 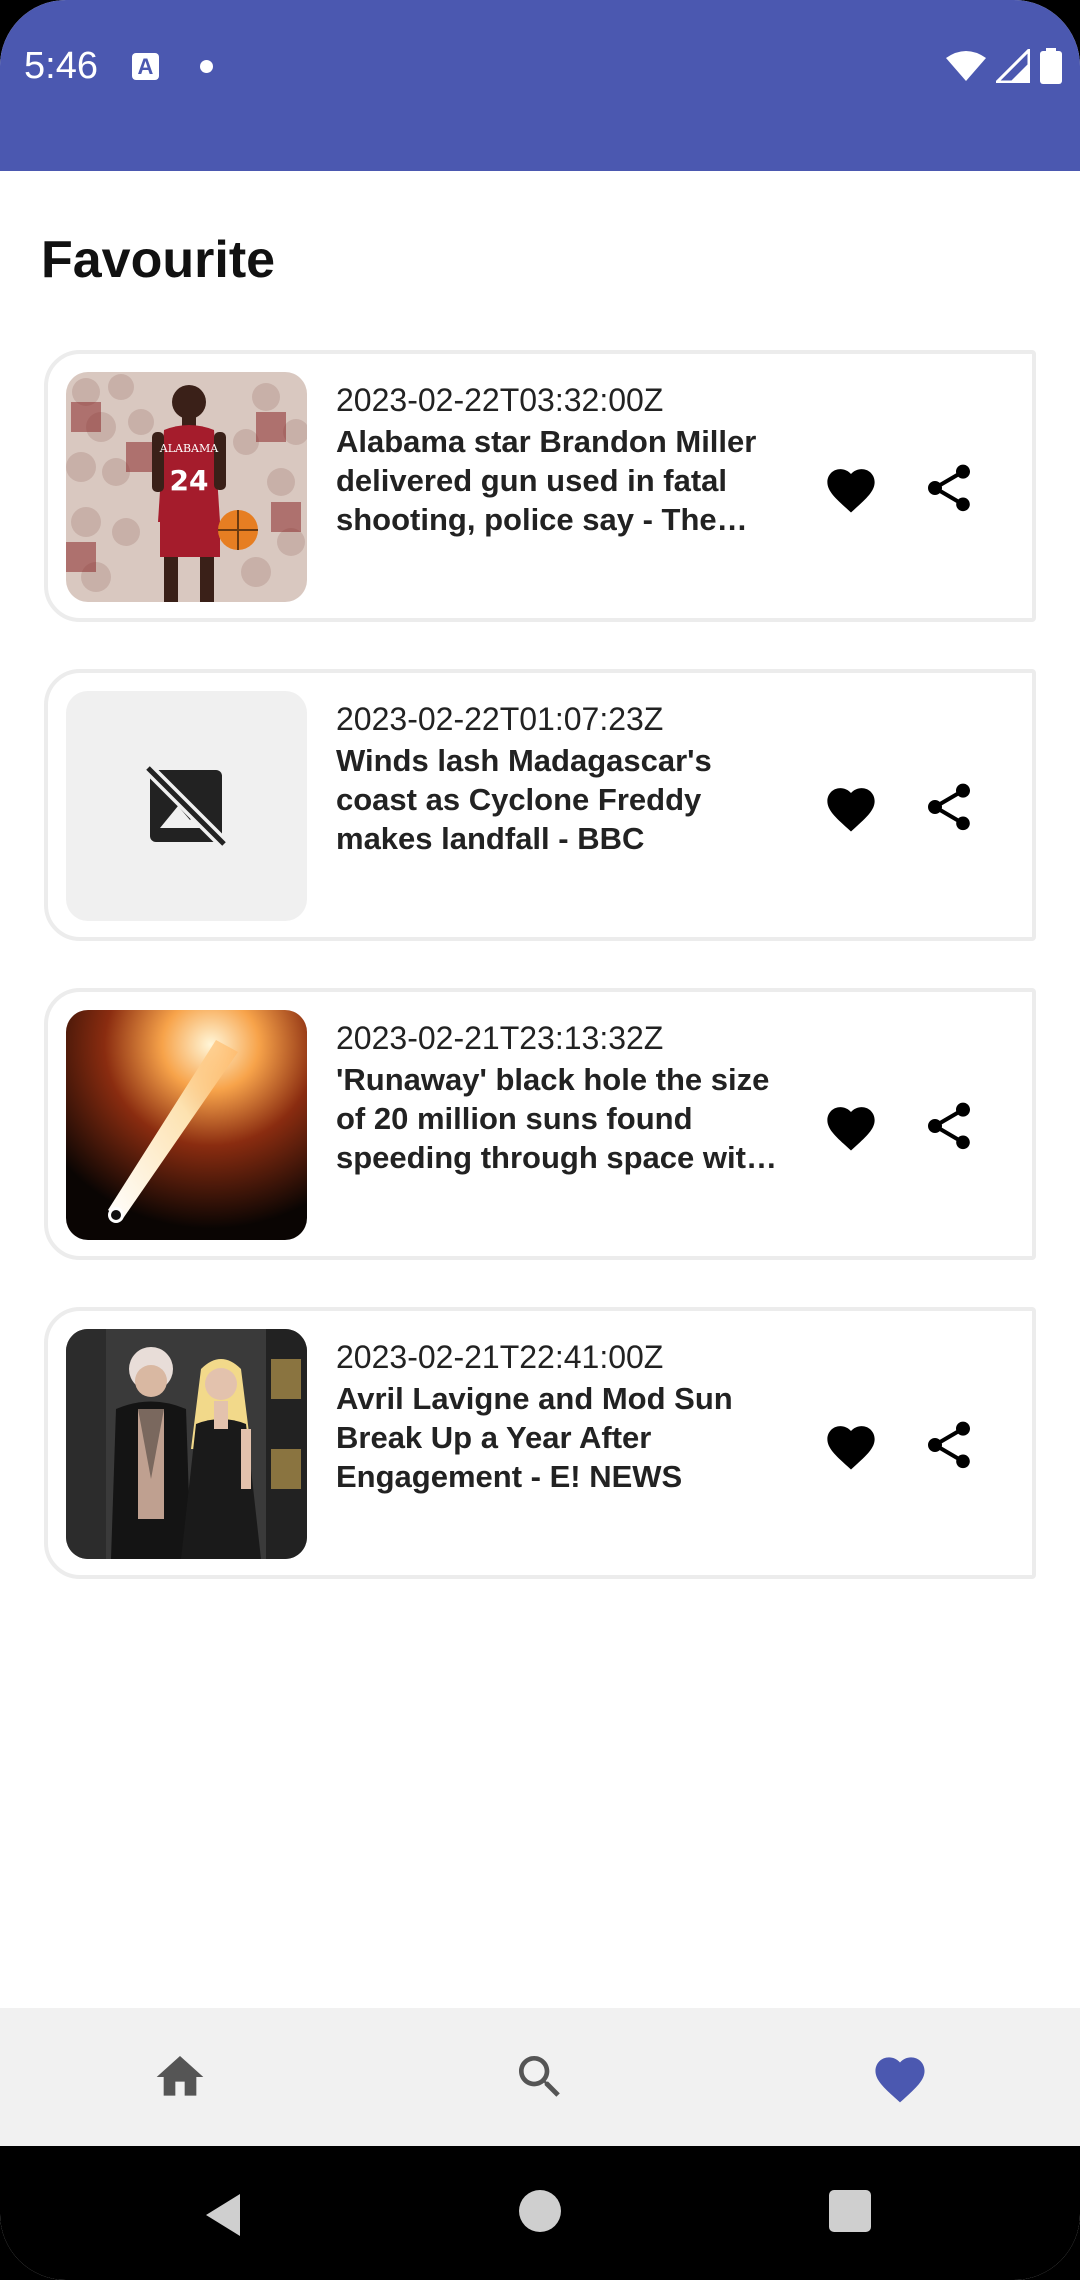 I want to click on dot-icon, so click(x=206, y=66).